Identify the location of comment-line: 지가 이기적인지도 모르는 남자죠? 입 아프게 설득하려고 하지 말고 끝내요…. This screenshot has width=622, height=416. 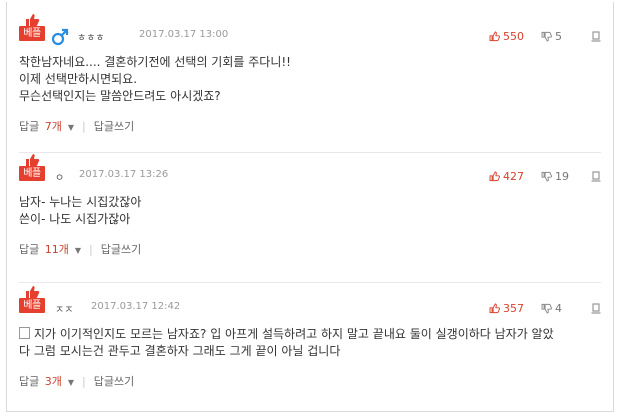
(310, 334).